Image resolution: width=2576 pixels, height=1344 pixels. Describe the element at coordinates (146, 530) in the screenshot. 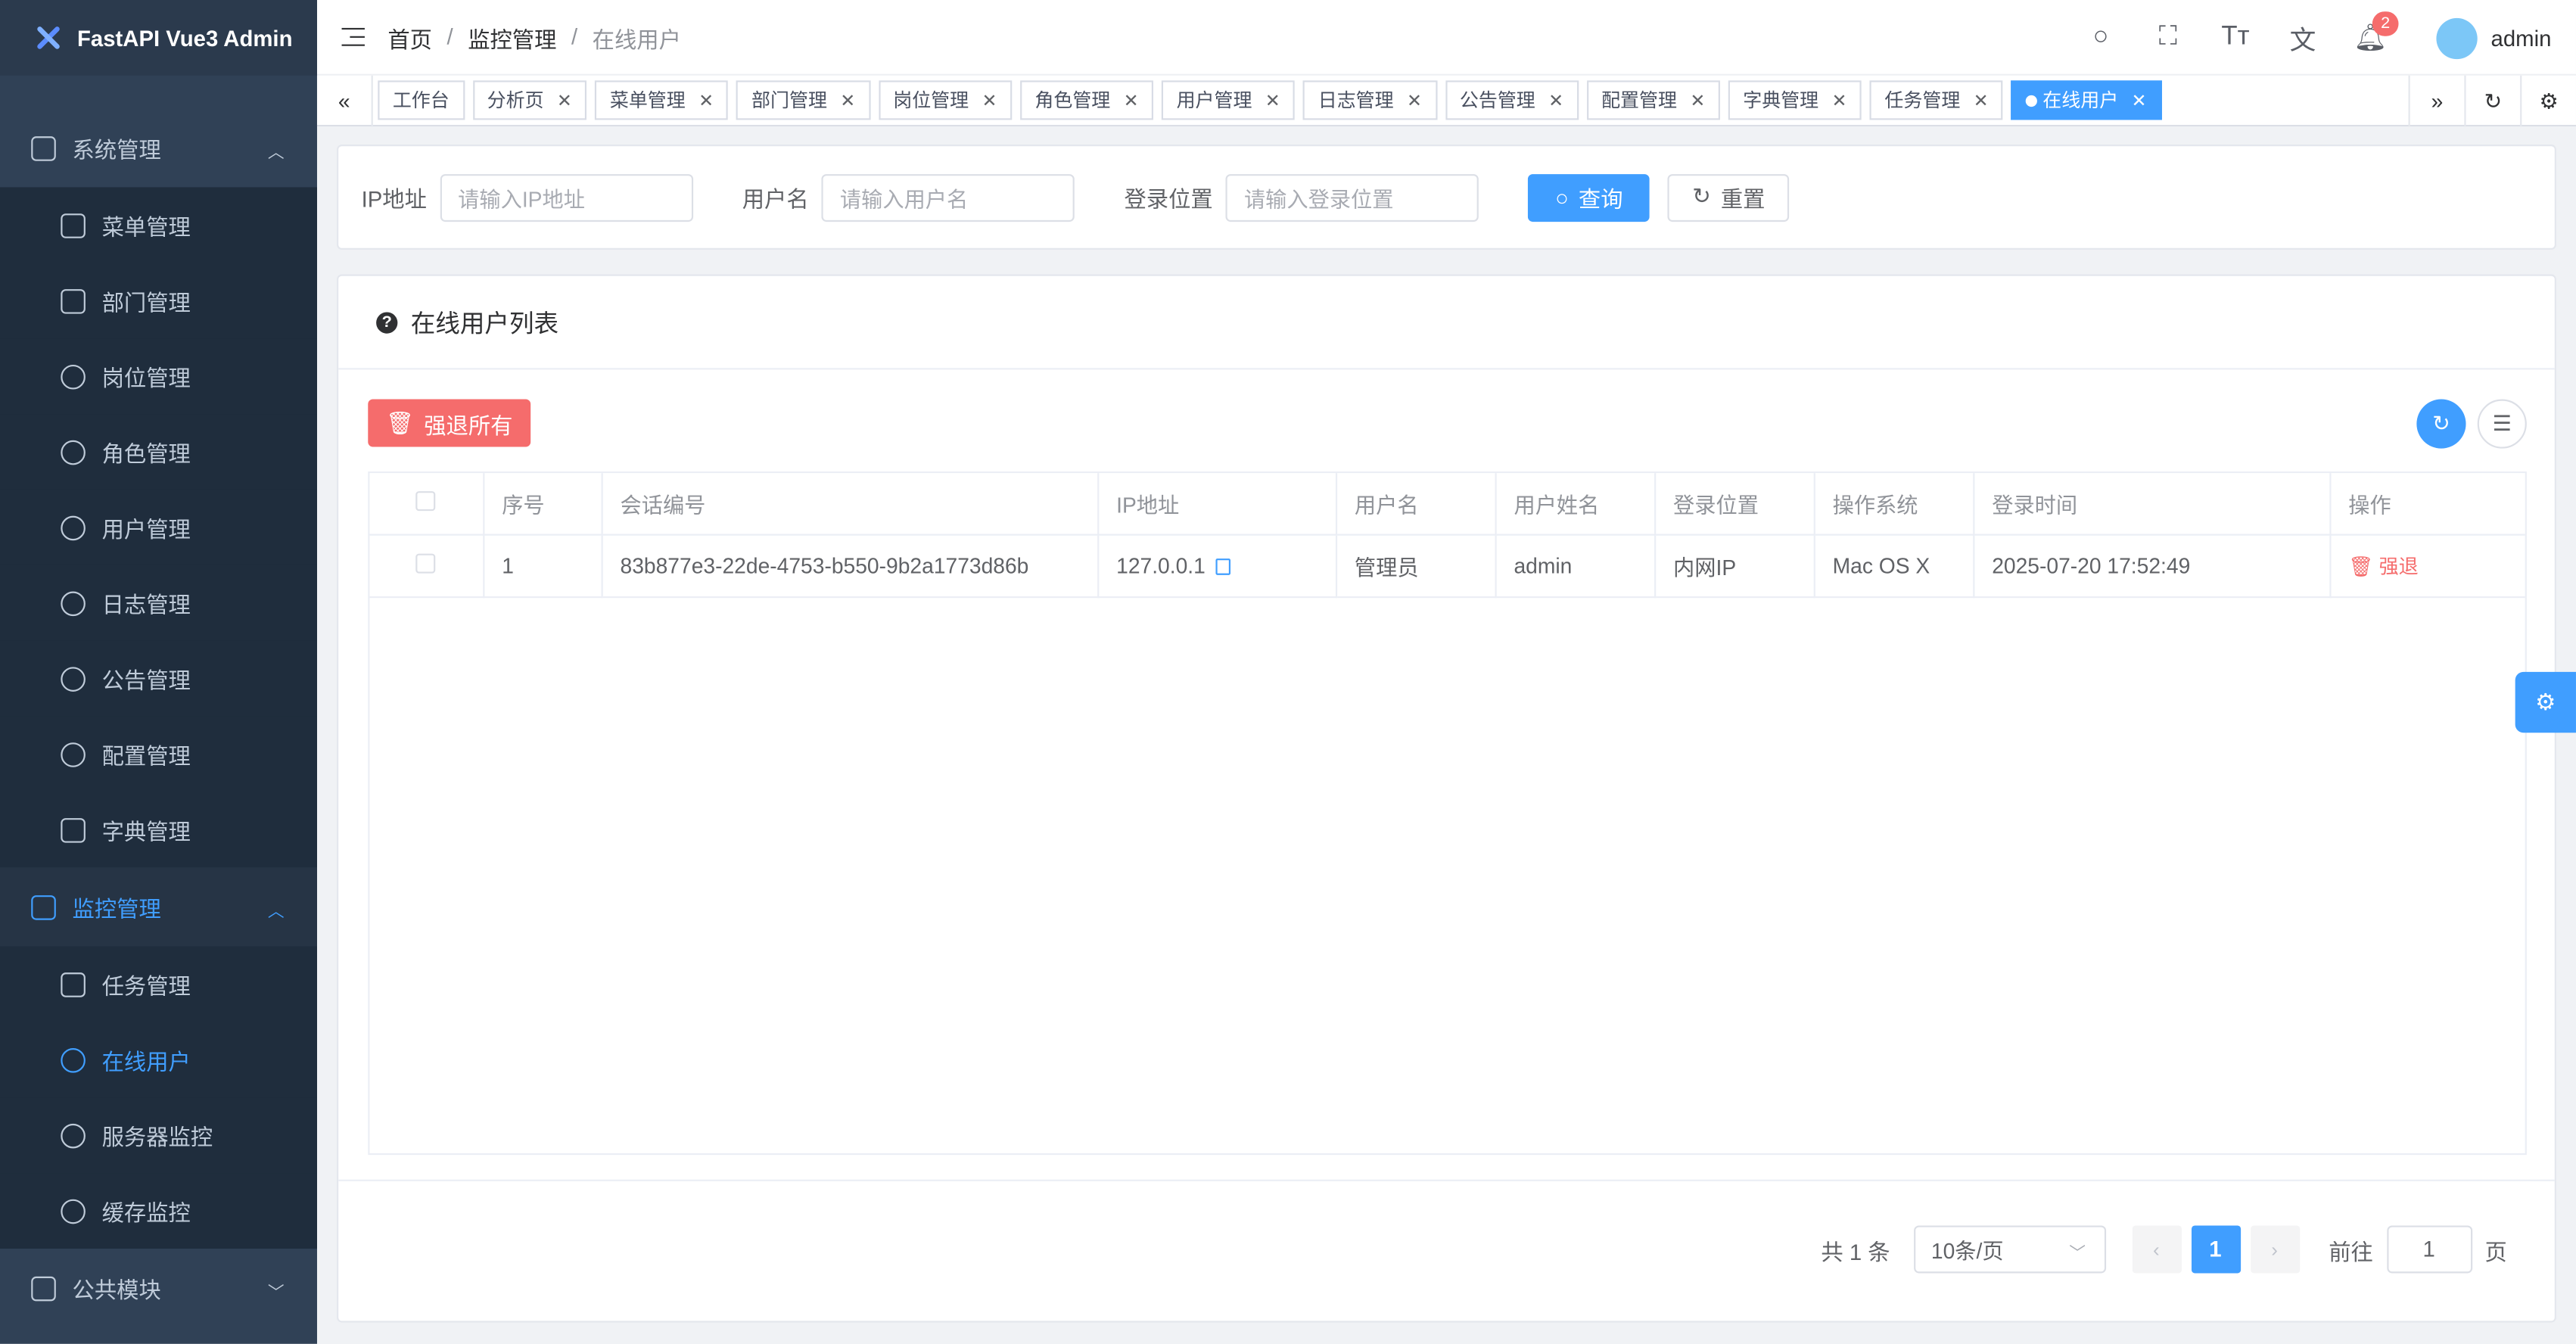

I see `sidebar-item-label: 用户管理` at that location.